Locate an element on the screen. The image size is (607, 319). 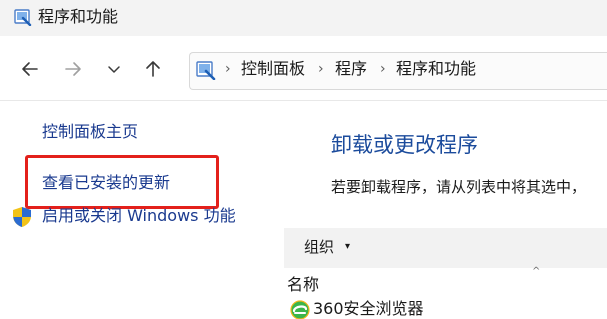
window-title: 程序和功能 is located at coordinates (78, 16).